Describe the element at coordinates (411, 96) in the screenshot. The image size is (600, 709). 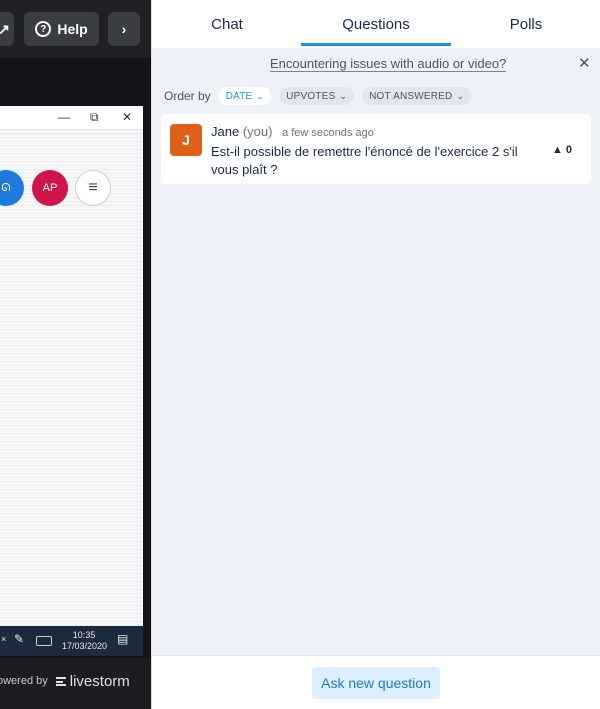
I see `chip-label: NOT ANSWERED` at that location.